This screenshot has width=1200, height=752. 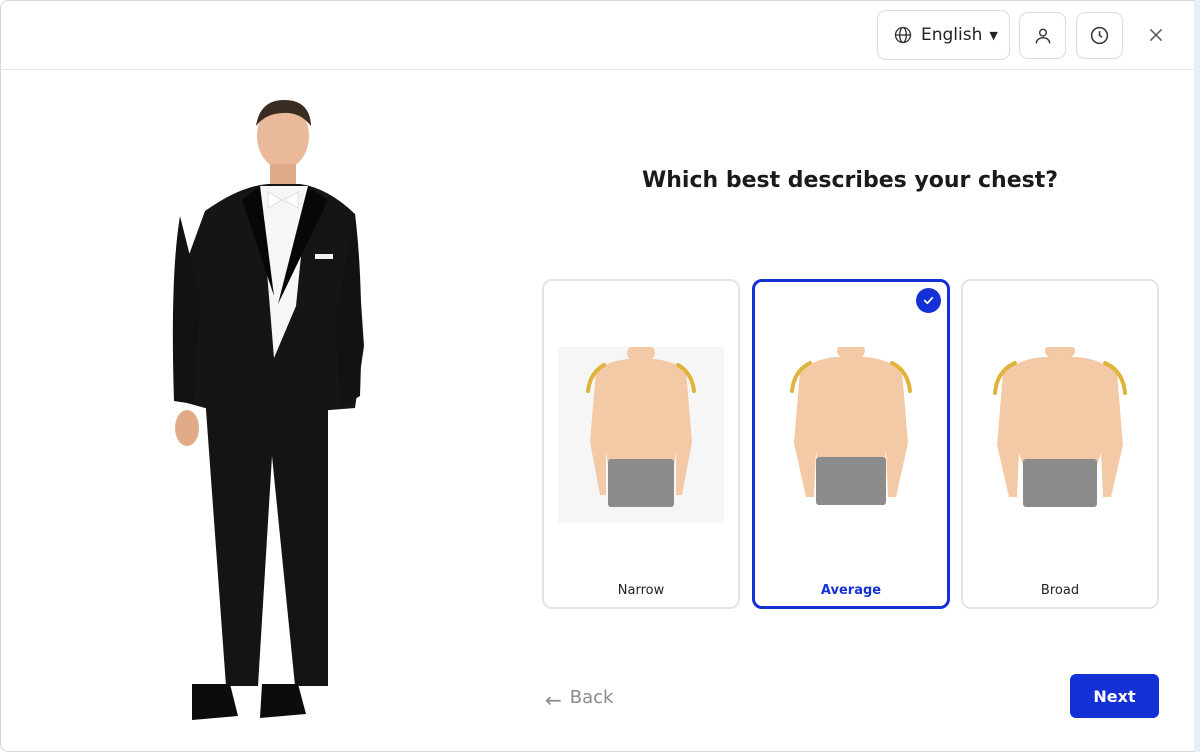 I want to click on average-chest-illustration, so click(x=851, y=426).